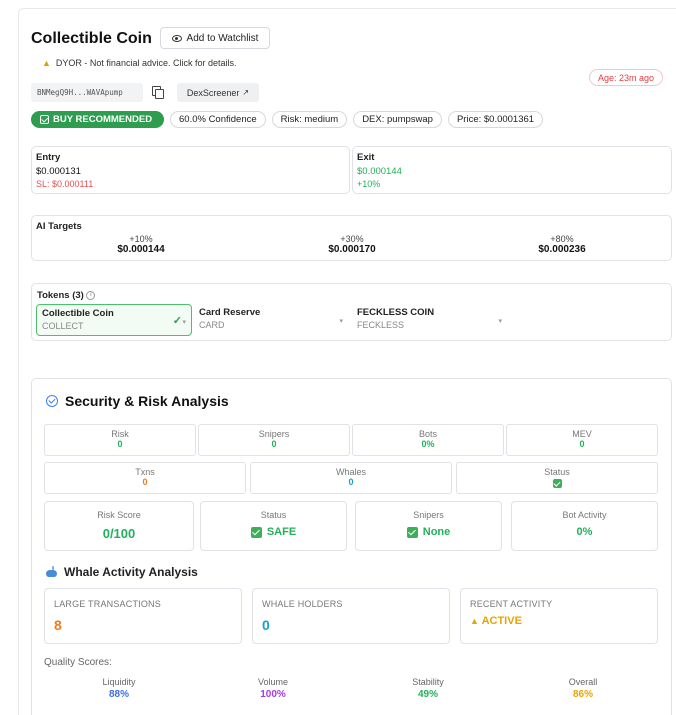 The height and width of the screenshot is (715, 676). Describe the element at coordinates (44, 119) in the screenshot. I see `checkbox-icon` at that location.